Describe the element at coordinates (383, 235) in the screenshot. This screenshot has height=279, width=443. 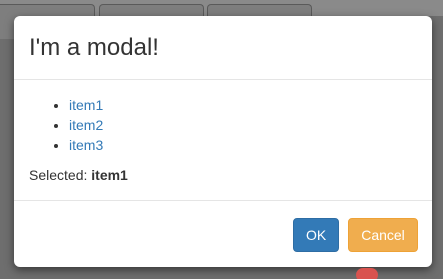
I see `cancel-button: Cancel` at that location.